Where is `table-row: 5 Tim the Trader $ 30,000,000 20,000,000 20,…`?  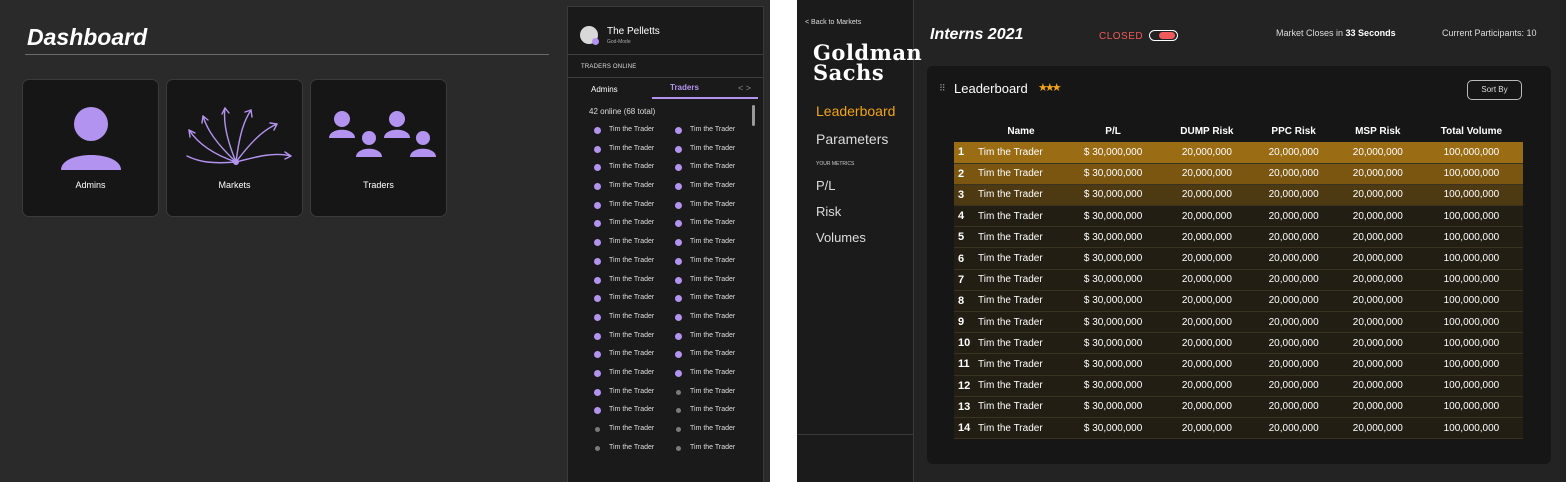
table-row: 5 Tim the Trader $ 30,000,000 20,000,000 20,… is located at coordinates (1238, 237).